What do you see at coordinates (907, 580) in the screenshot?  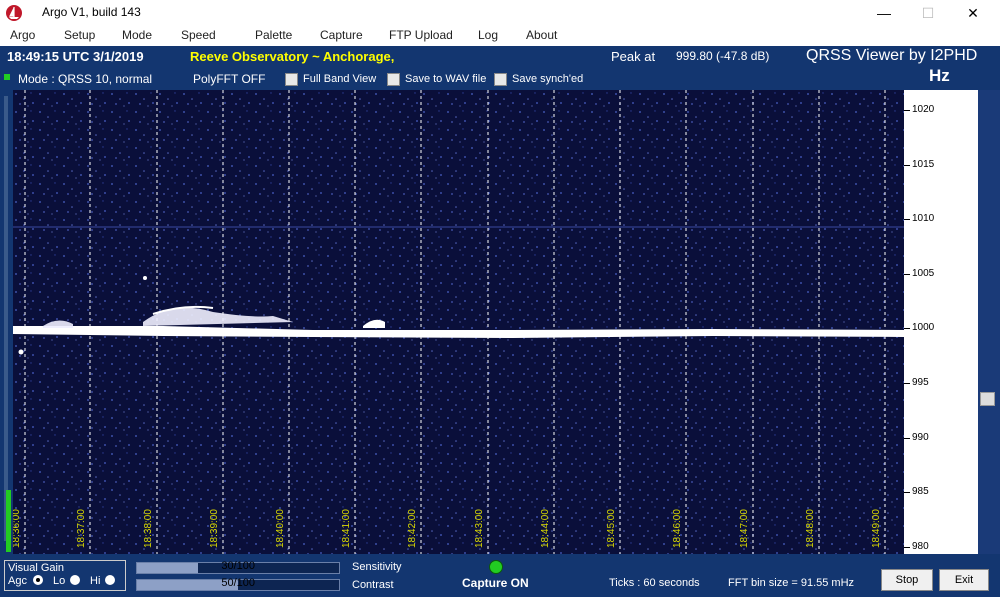 I see `stop-button: Stop` at bounding box center [907, 580].